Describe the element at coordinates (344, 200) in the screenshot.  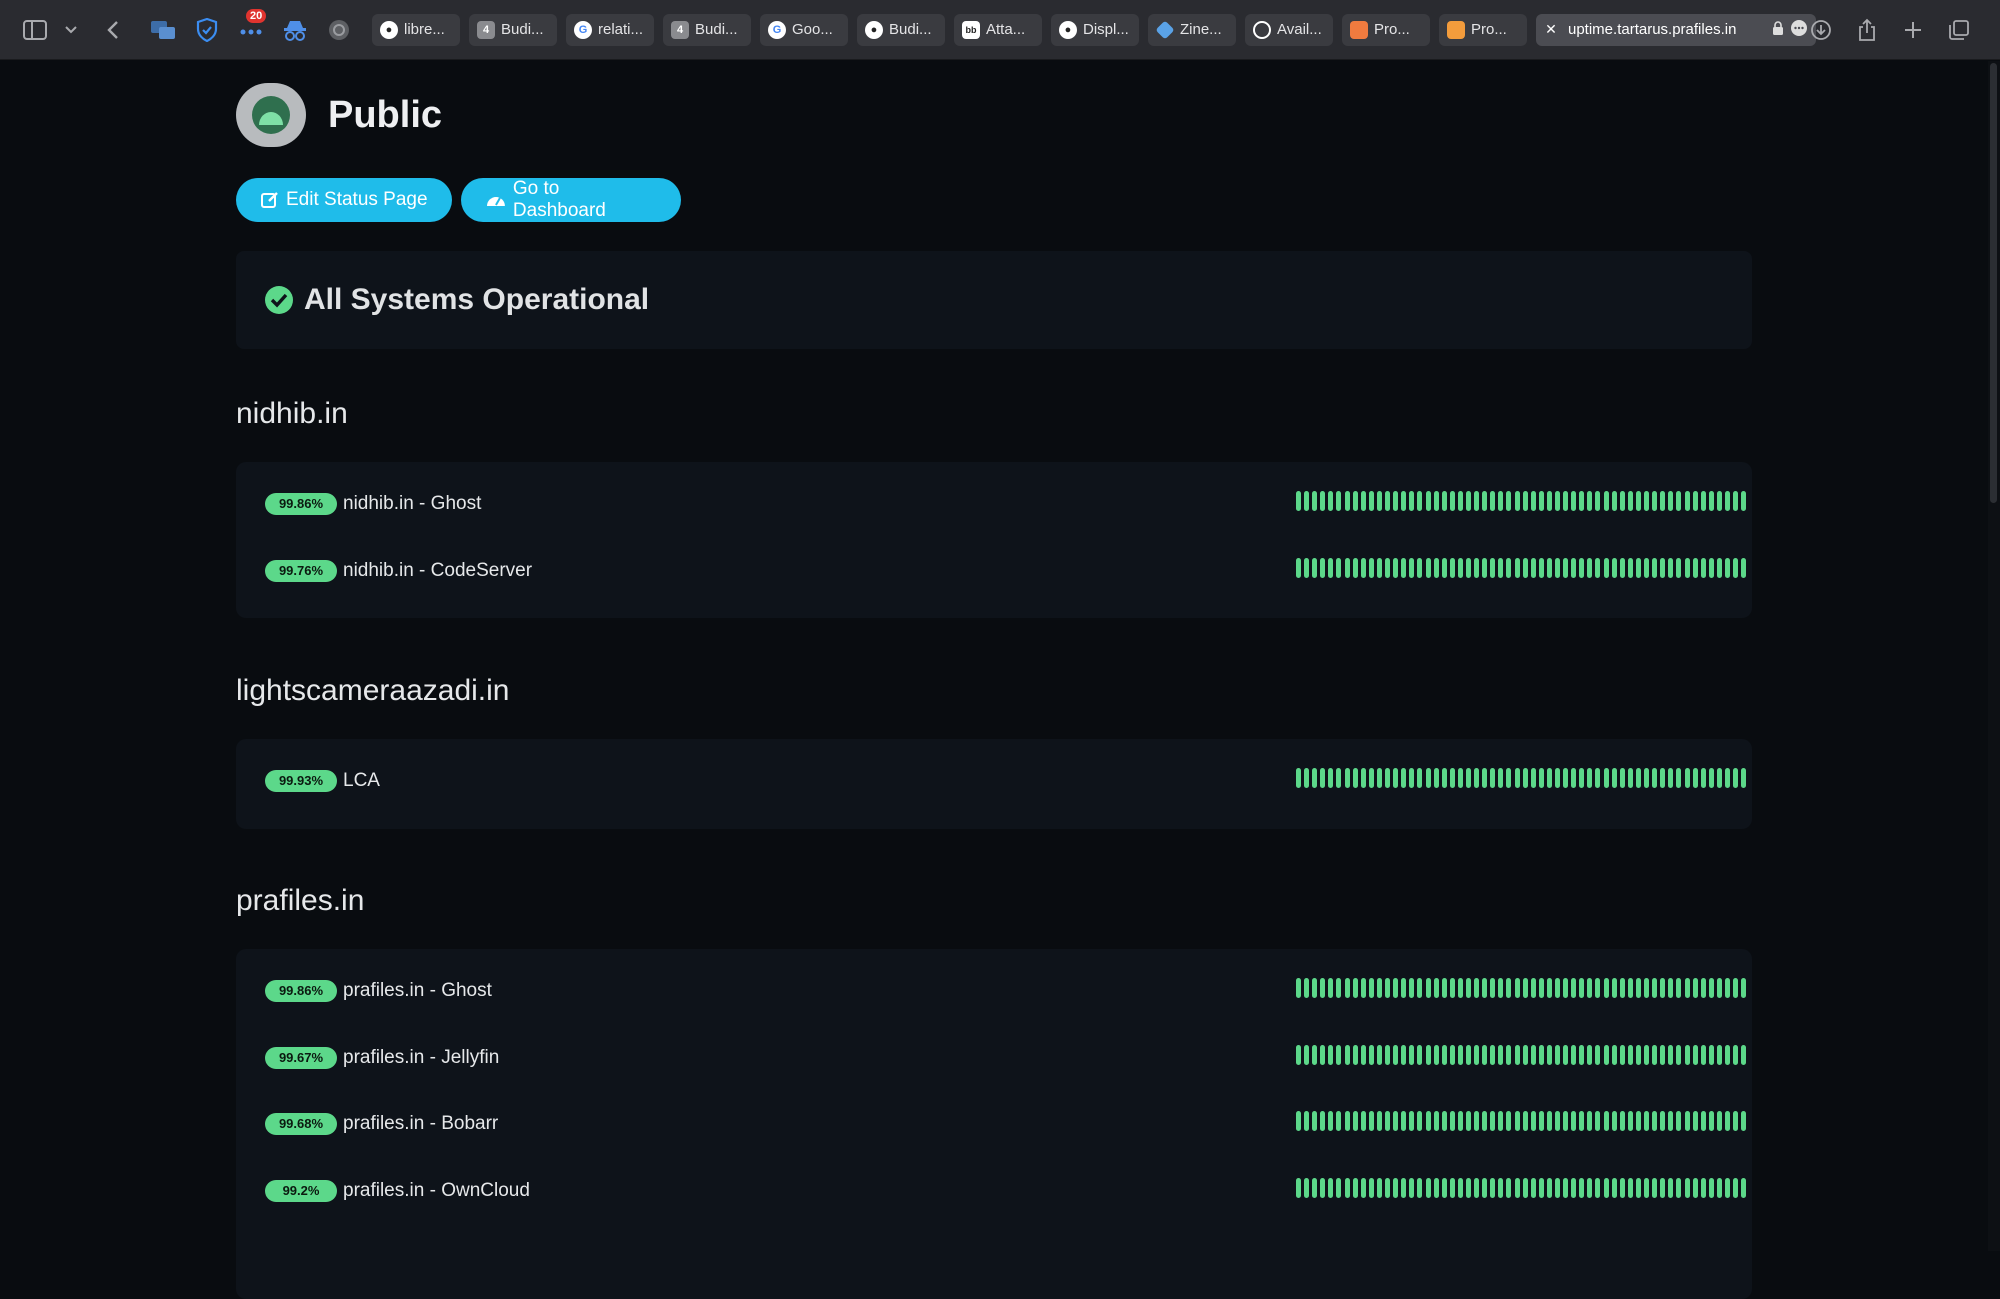
I see `edit-status-page-button: Edit Status Page` at that location.